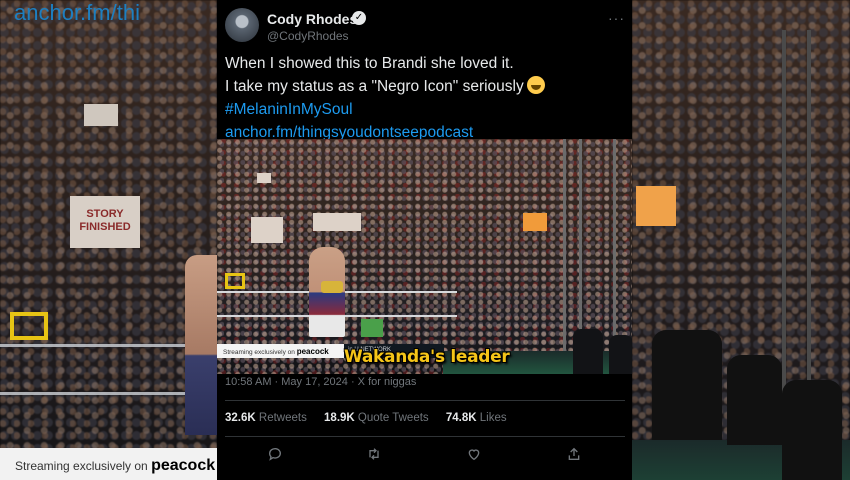  What do you see at coordinates (183, 465) in the screenshot?
I see `background-streaming-brand: peacock` at bounding box center [183, 465].